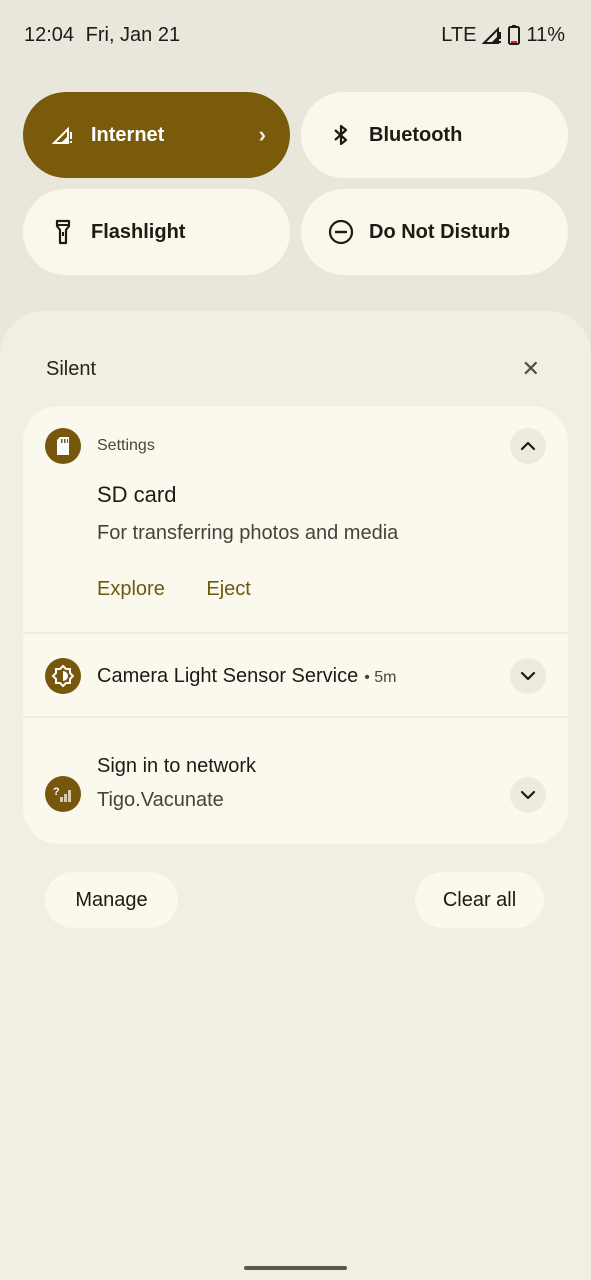 The image size is (591, 1280). What do you see at coordinates (111, 900) in the screenshot?
I see `manage-button: Manage` at bounding box center [111, 900].